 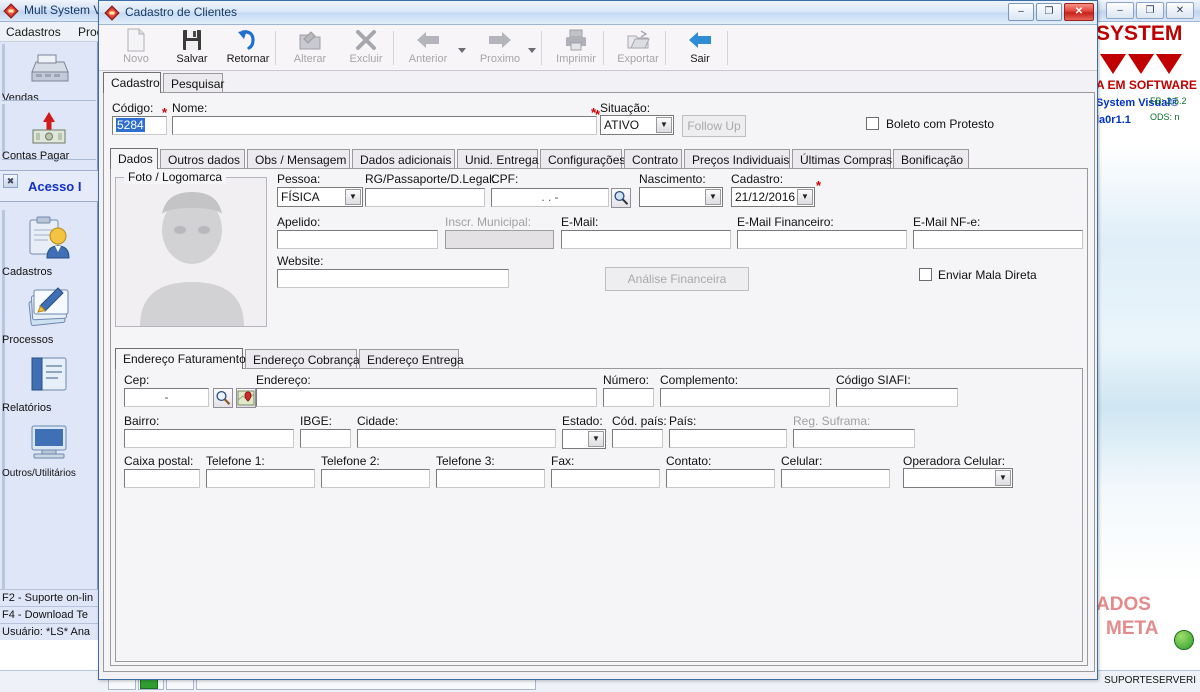 What do you see at coordinates (638, 48) in the screenshot?
I see `toolbar-exportar-button: Exportar` at bounding box center [638, 48].